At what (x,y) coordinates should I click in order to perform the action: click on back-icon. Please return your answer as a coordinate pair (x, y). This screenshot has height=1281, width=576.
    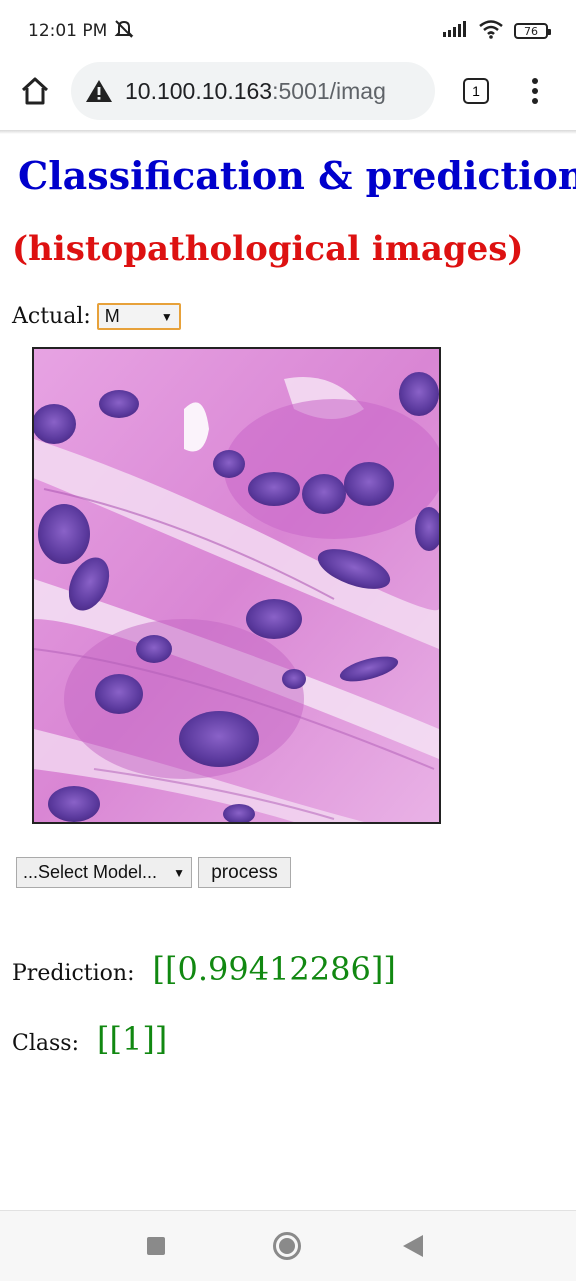
    Looking at the image, I should click on (413, 1246).